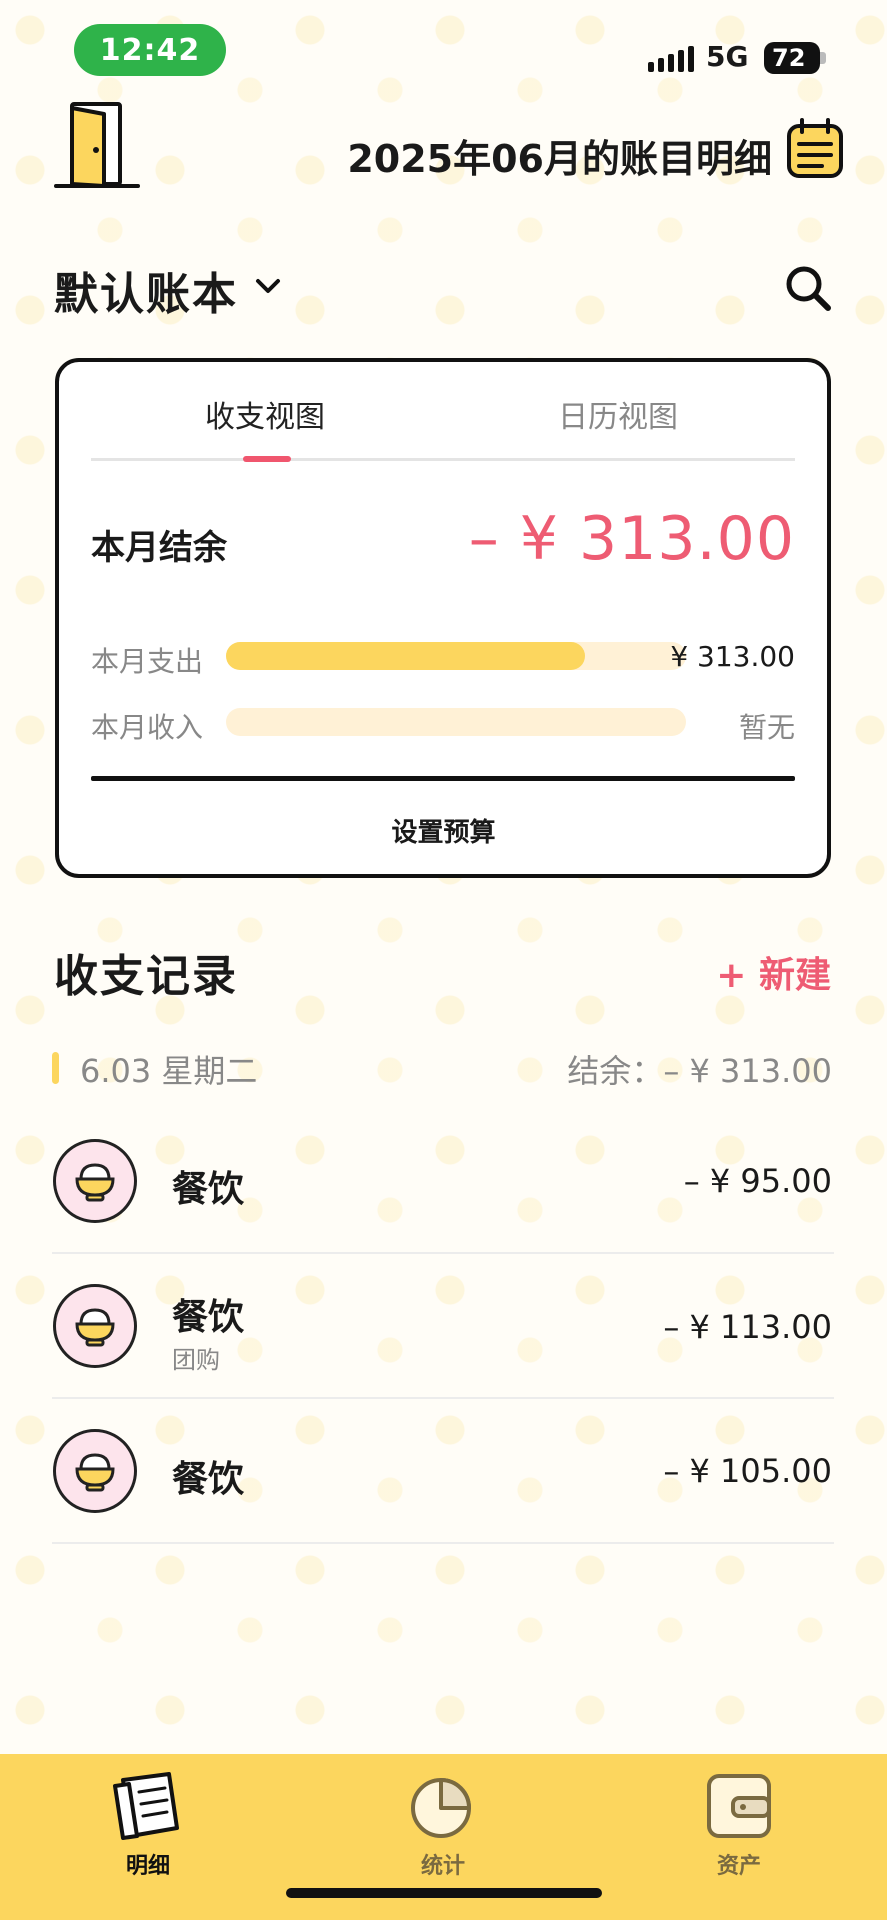 This screenshot has height=1920, width=887. Describe the element at coordinates (738, 1866) in the screenshot. I see `tab-label: 资产` at that location.